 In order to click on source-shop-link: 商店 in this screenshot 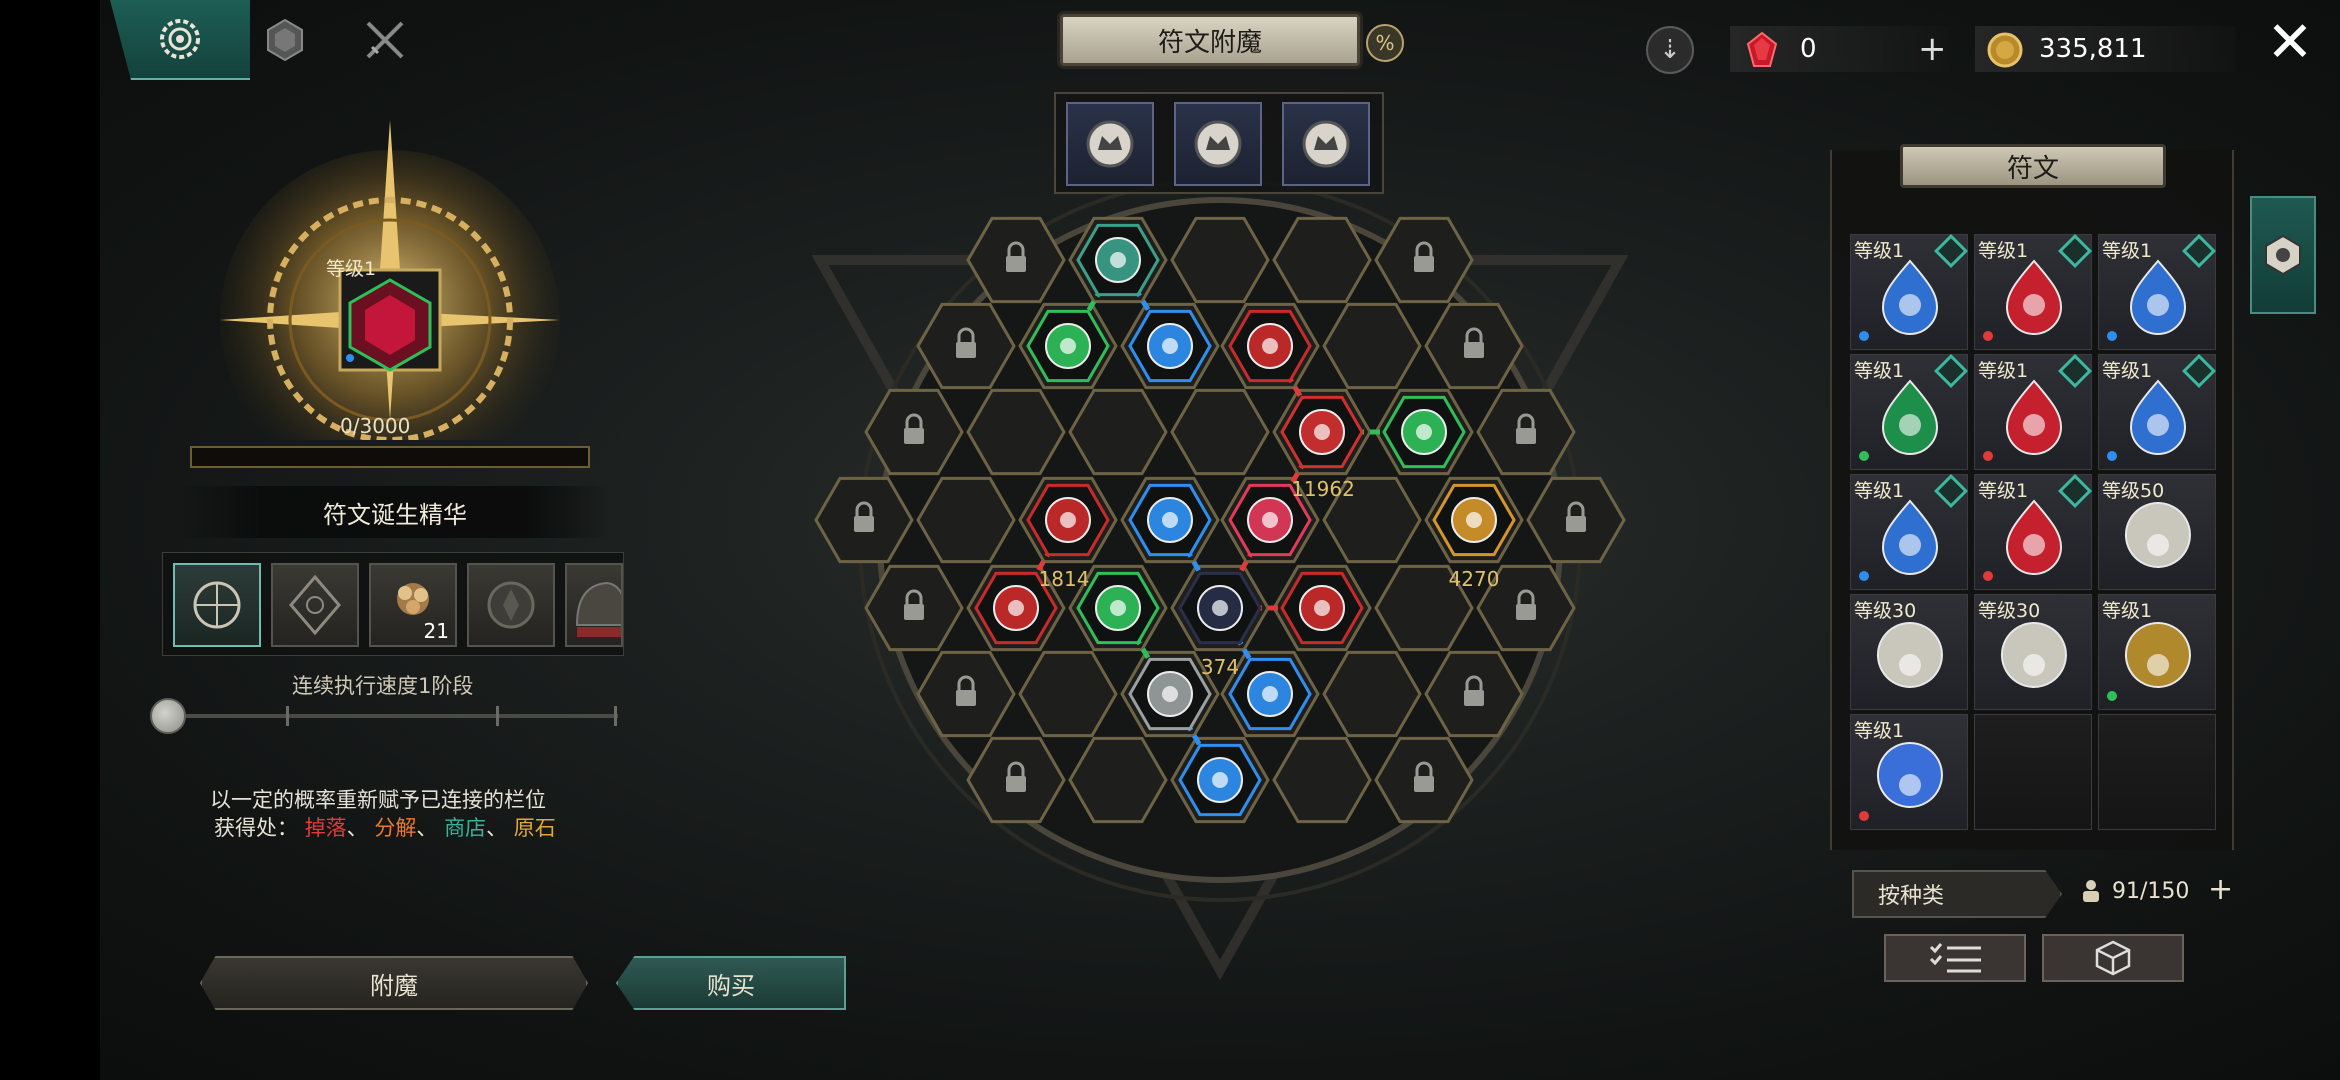, I will do `click(465, 828)`.